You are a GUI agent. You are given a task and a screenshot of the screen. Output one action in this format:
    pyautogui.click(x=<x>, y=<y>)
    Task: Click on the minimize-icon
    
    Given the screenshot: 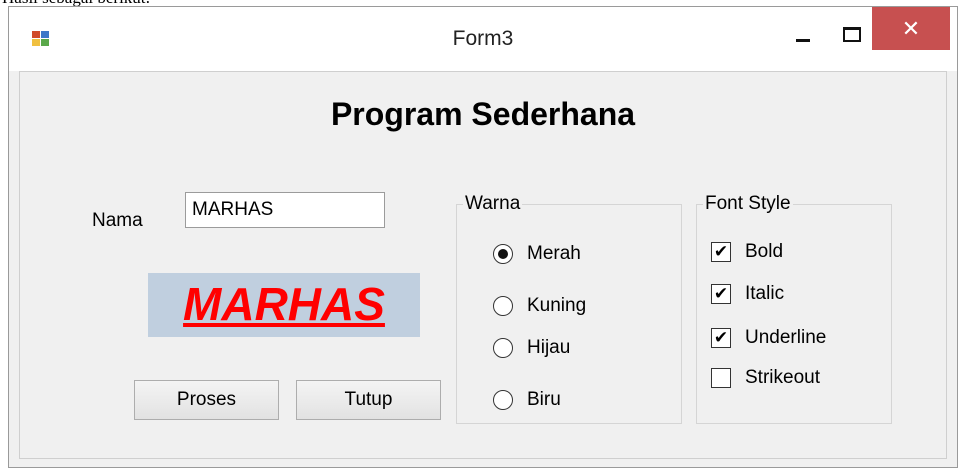 What is the action you would take?
    pyautogui.click(x=803, y=40)
    